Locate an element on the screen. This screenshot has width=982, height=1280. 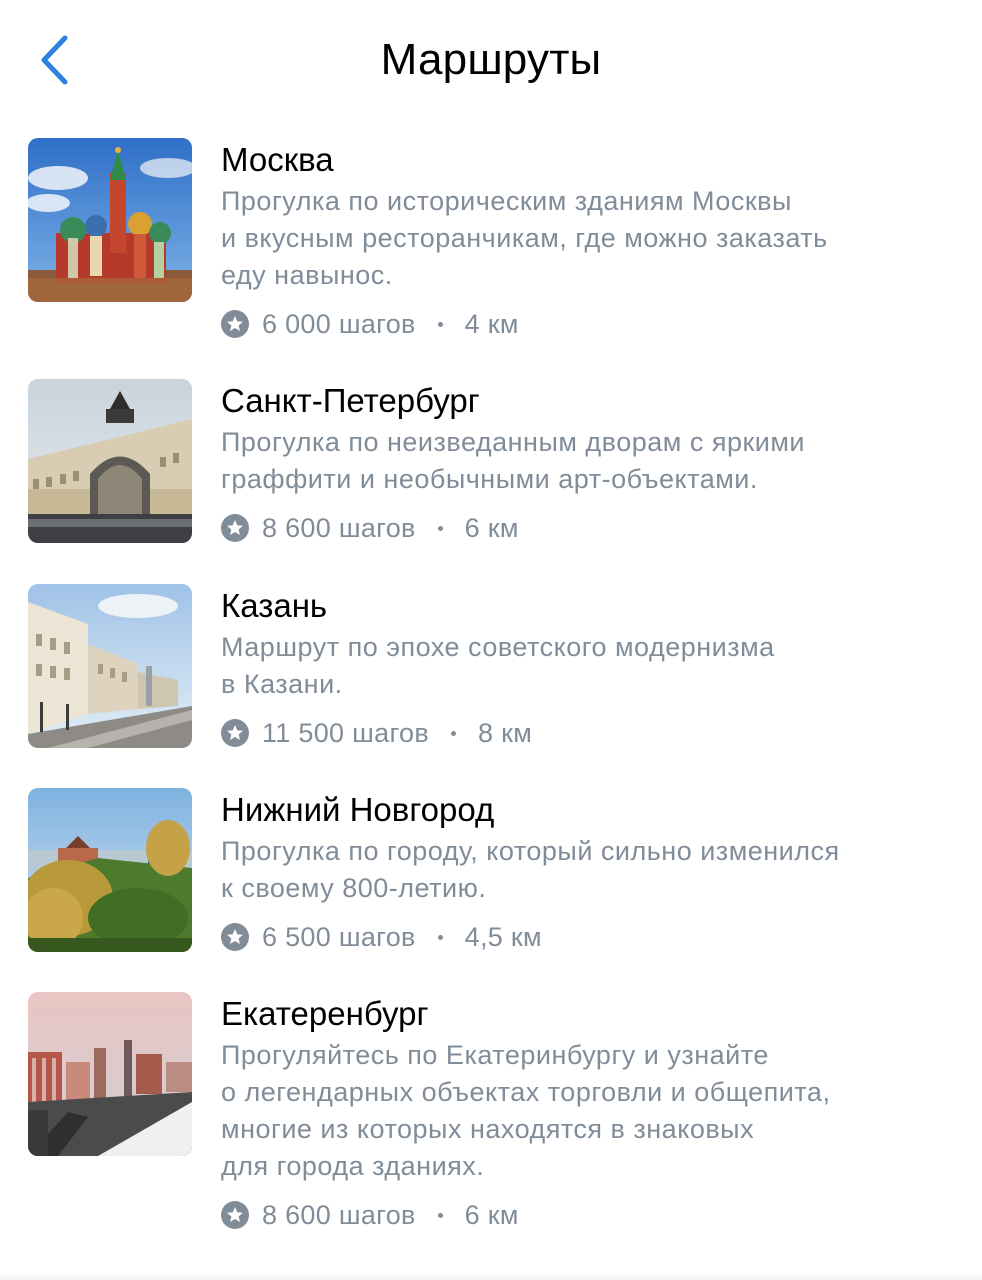
description-line: Прогулка по неизведанным дворам с яркими is located at coordinates (513, 442).